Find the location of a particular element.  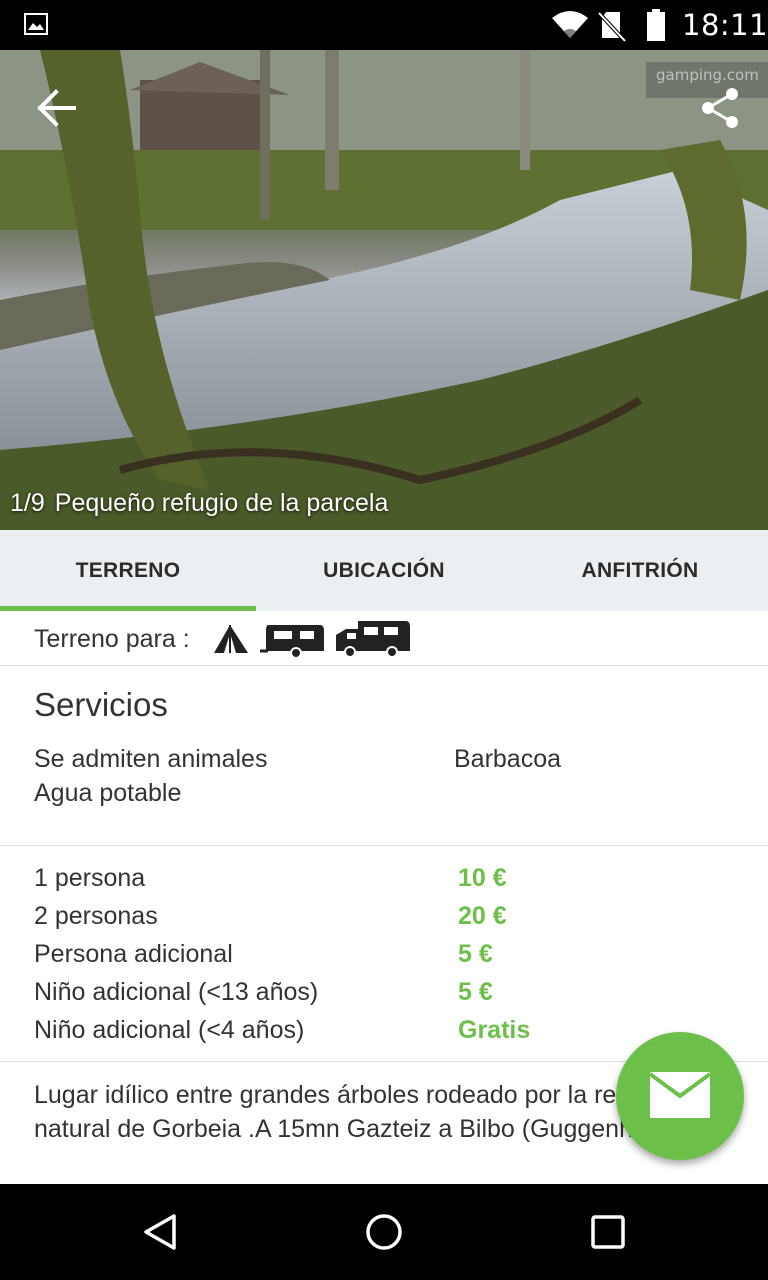

terrain-label: Terreno para : is located at coordinates (112, 639).